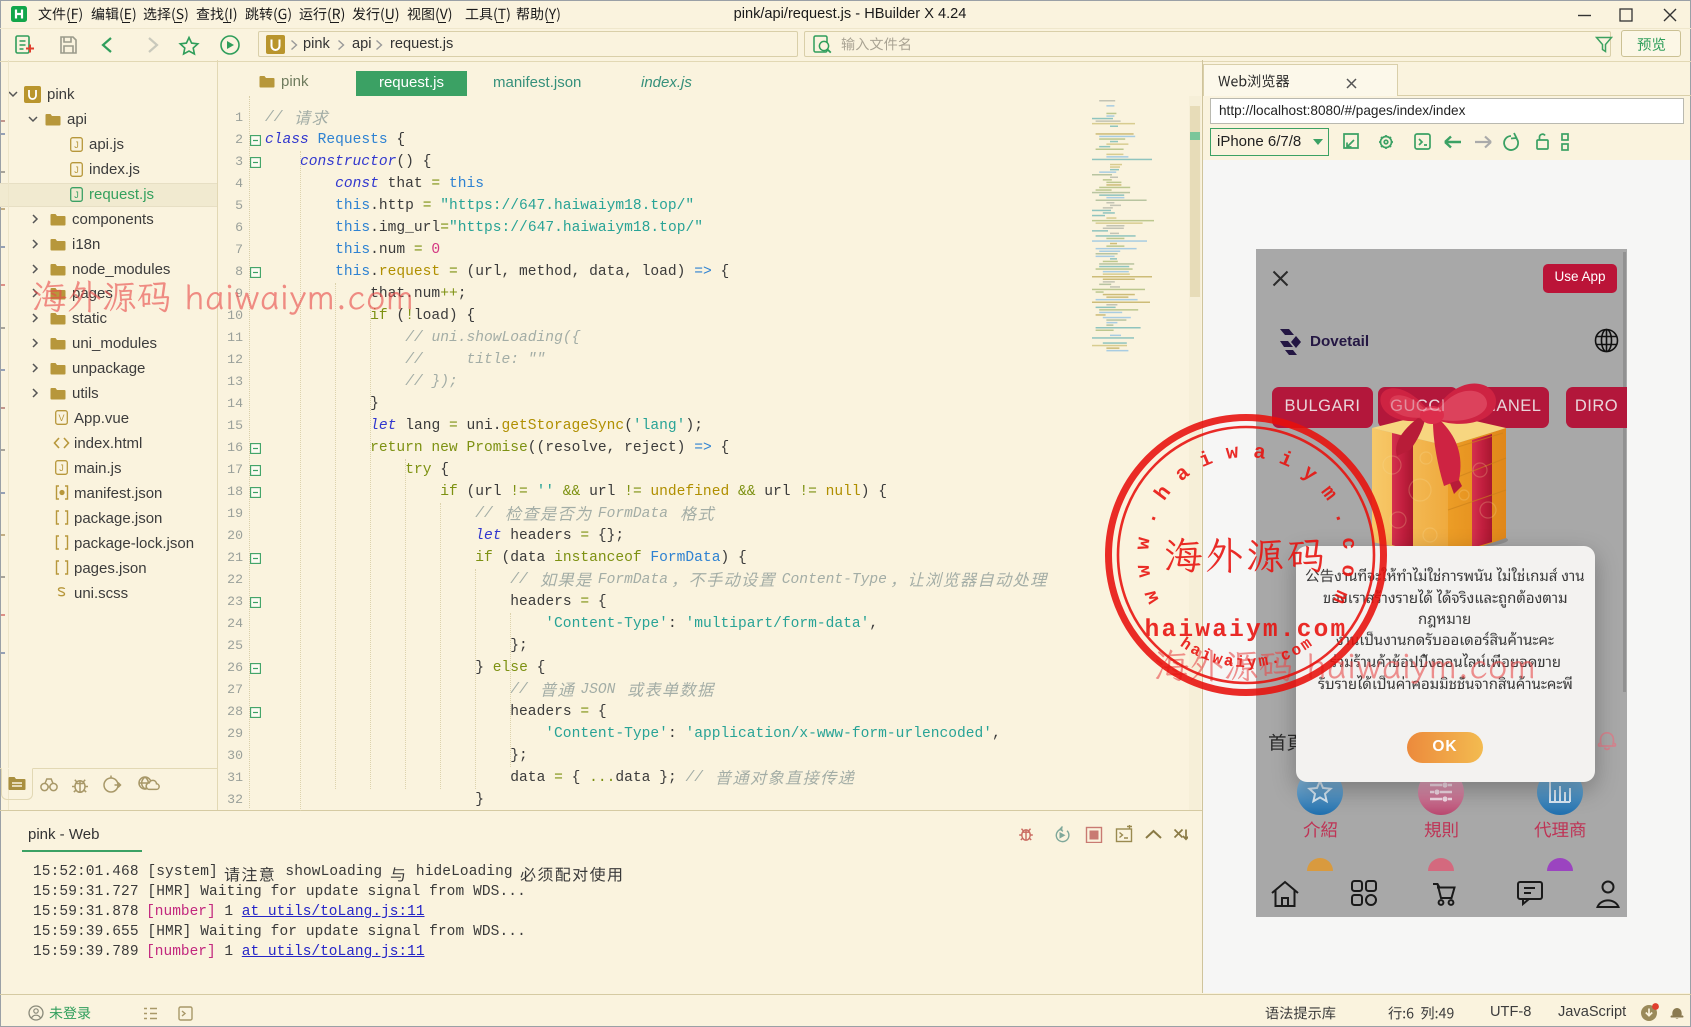 The height and width of the screenshot is (1027, 1691). What do you see at coordinates (61, 418) in the screenshot?
I see `svg-text: V` at bounding box center [61, 418].